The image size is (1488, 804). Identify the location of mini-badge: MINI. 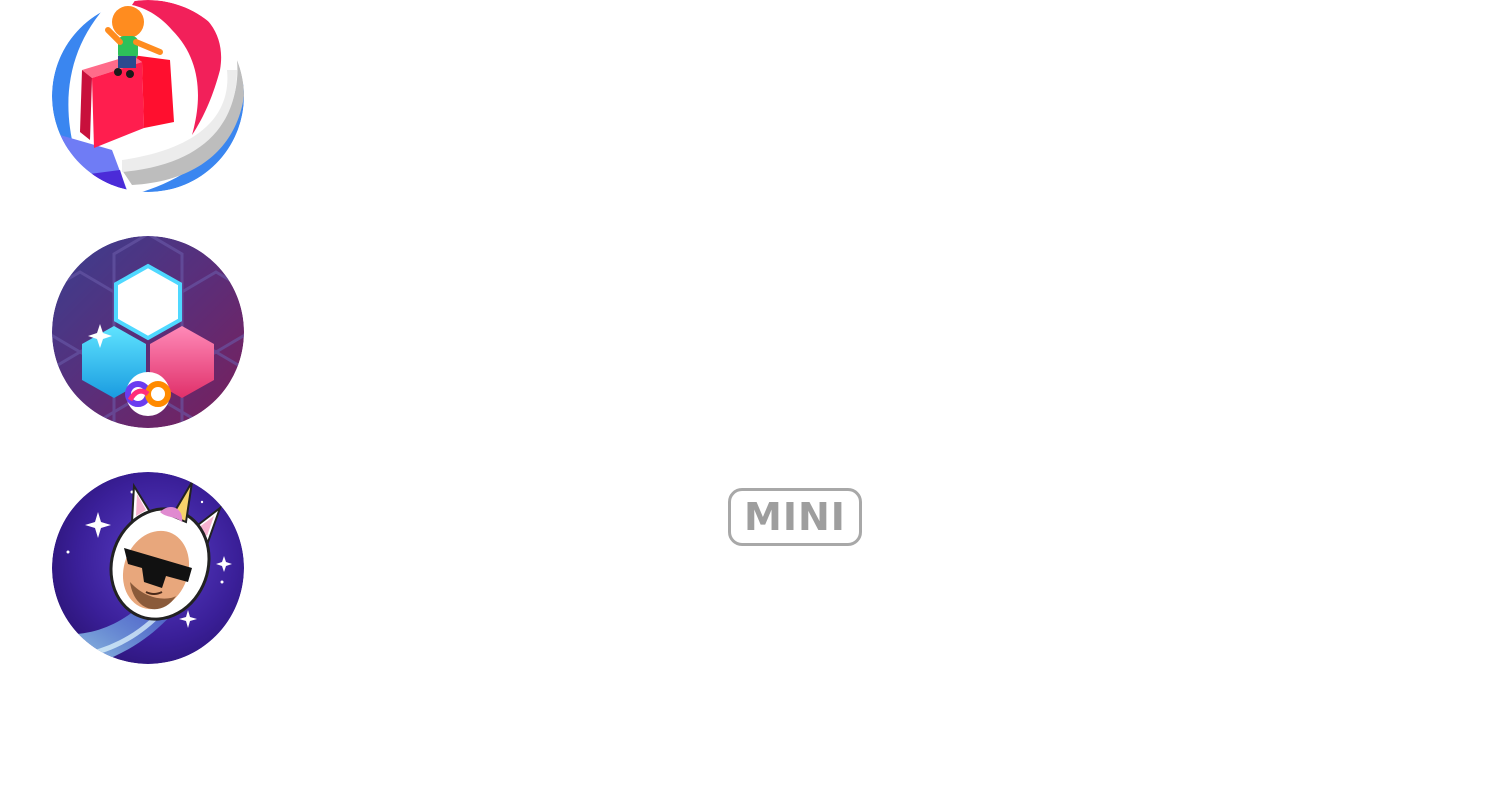
(795, 517).